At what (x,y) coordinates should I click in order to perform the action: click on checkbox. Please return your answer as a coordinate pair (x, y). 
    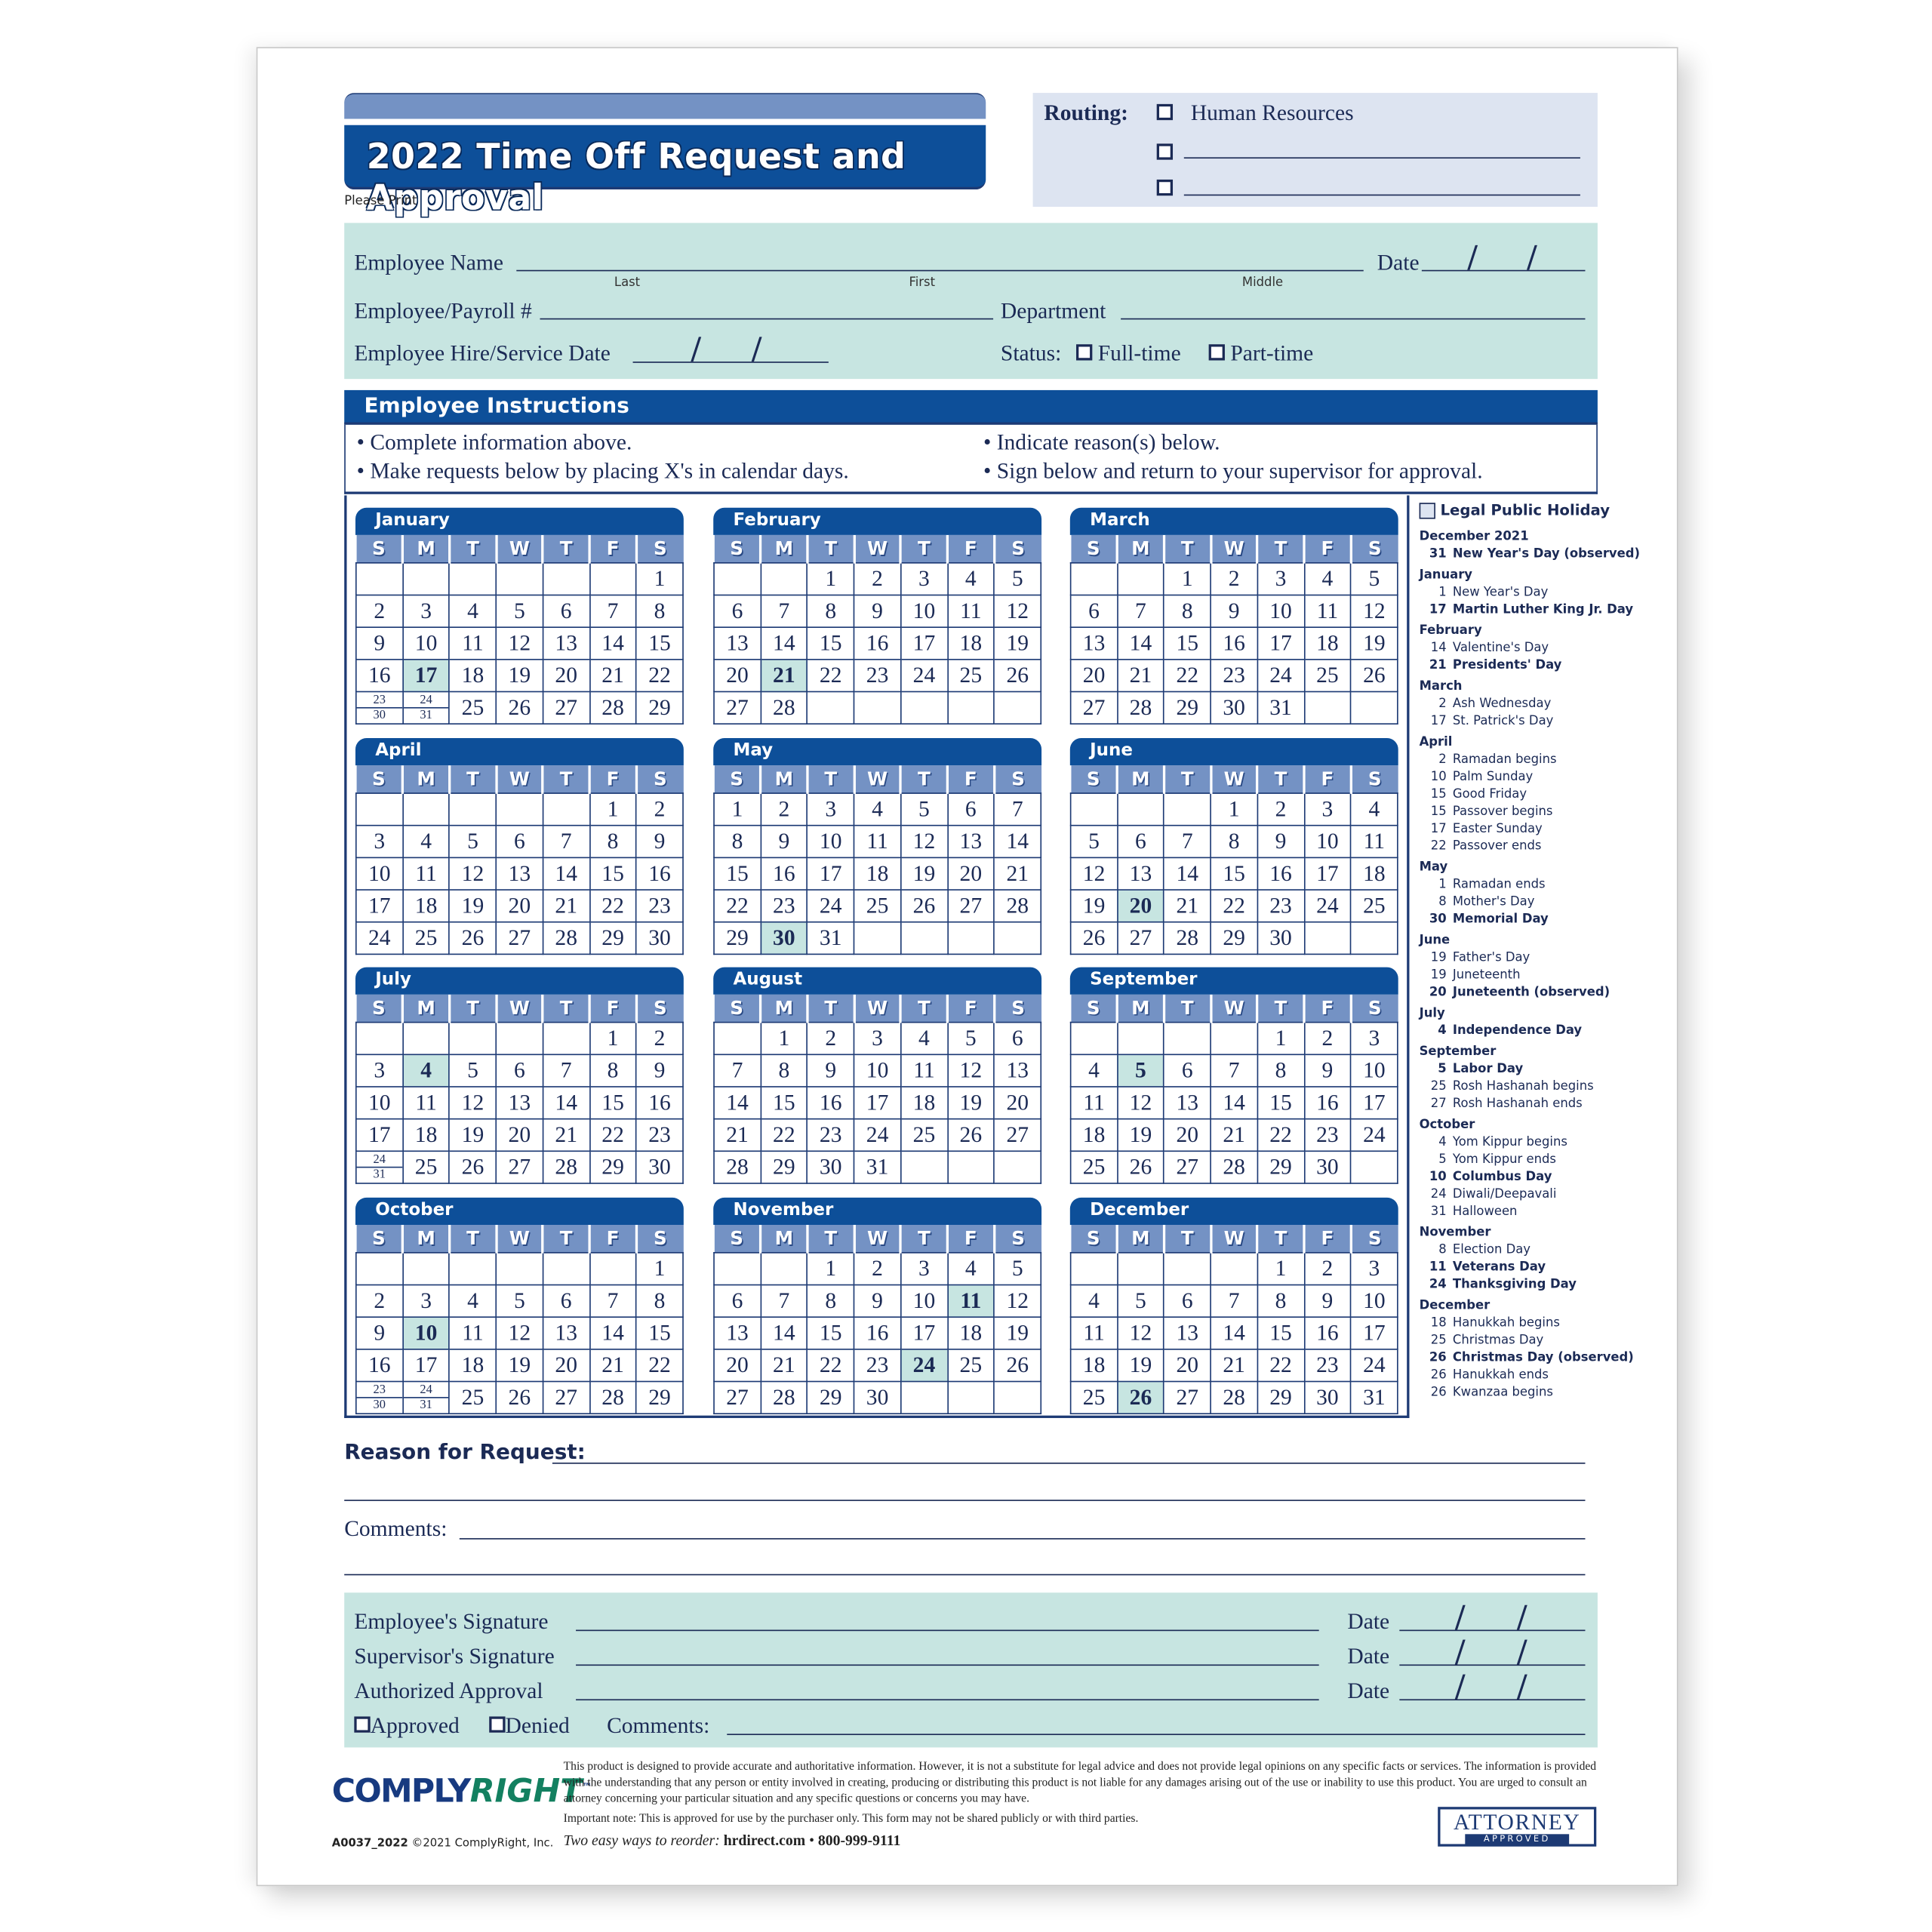
    Looking at the image, I should click on (1165, 112).